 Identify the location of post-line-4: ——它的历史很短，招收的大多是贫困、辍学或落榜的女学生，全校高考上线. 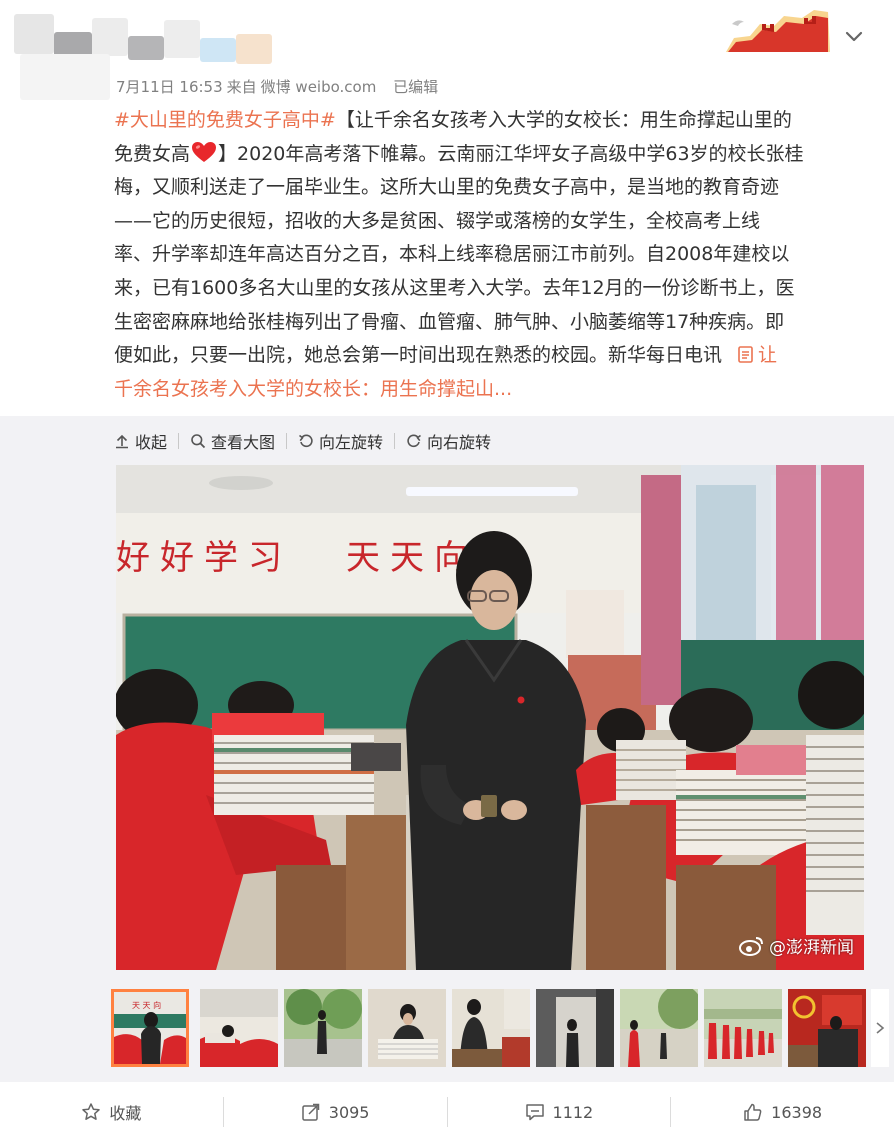
(437, 220).